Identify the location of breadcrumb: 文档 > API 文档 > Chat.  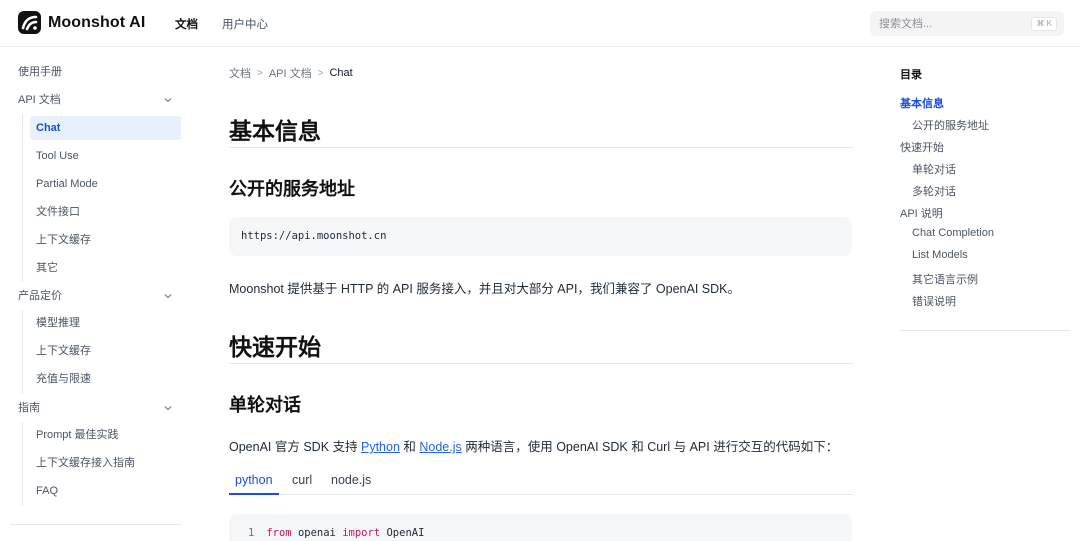
(291, 73).